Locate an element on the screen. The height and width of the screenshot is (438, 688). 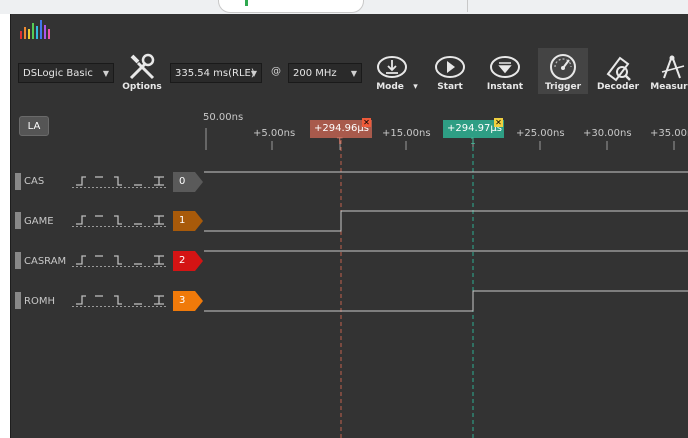
measure-label: Measure is located at coordinates (669, 87).